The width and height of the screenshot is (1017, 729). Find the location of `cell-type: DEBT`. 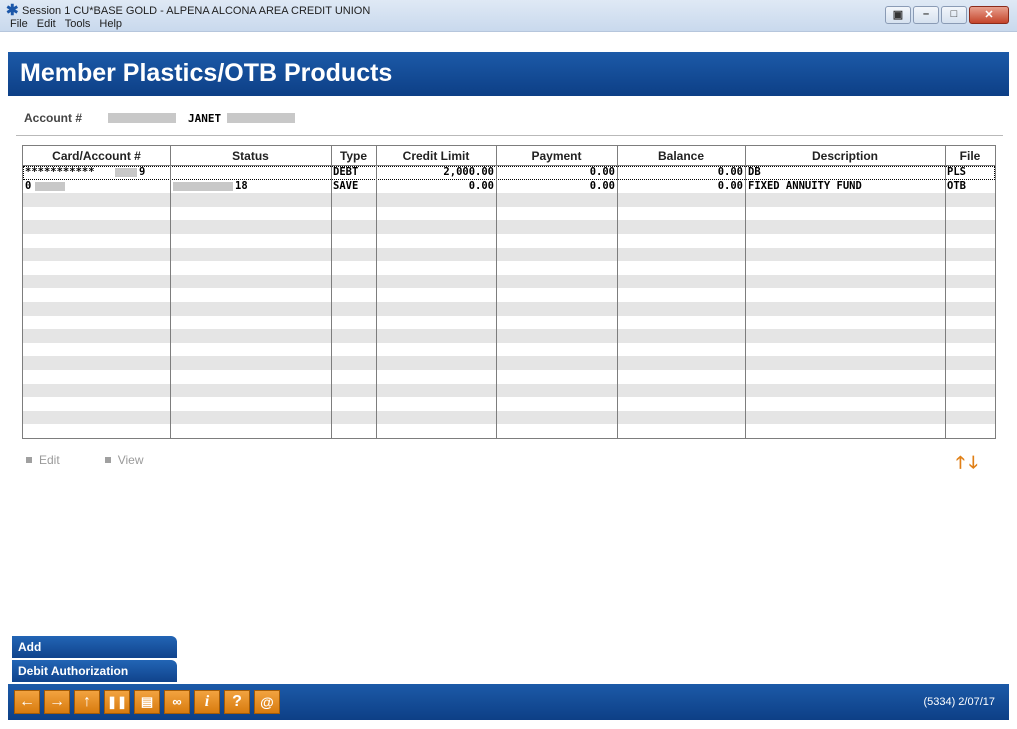

cell-type: DEBT is located at coordinates (346, 172).